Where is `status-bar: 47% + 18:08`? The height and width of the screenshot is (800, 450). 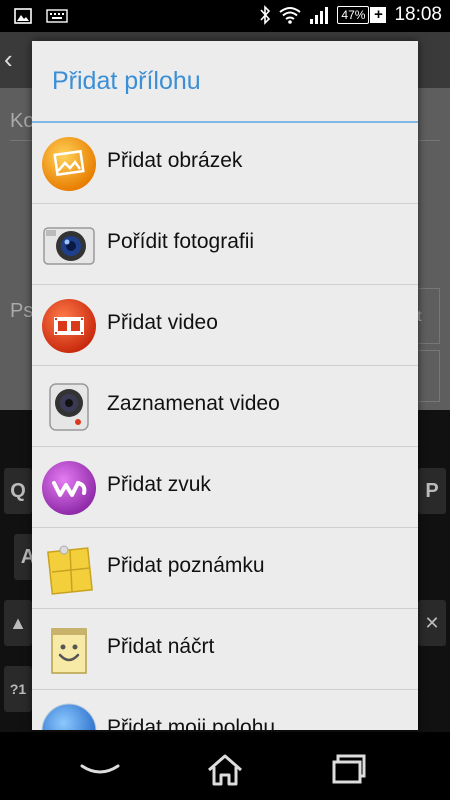 status-bar: 47% + 18:08 is located at coordinates (225, 16).